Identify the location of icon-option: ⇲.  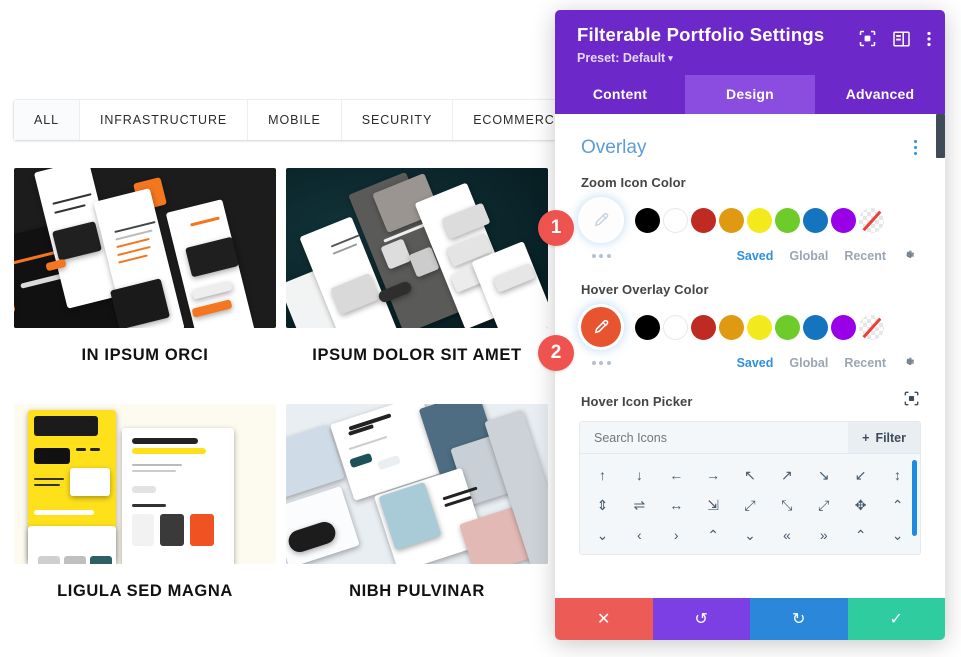
(713, 505).